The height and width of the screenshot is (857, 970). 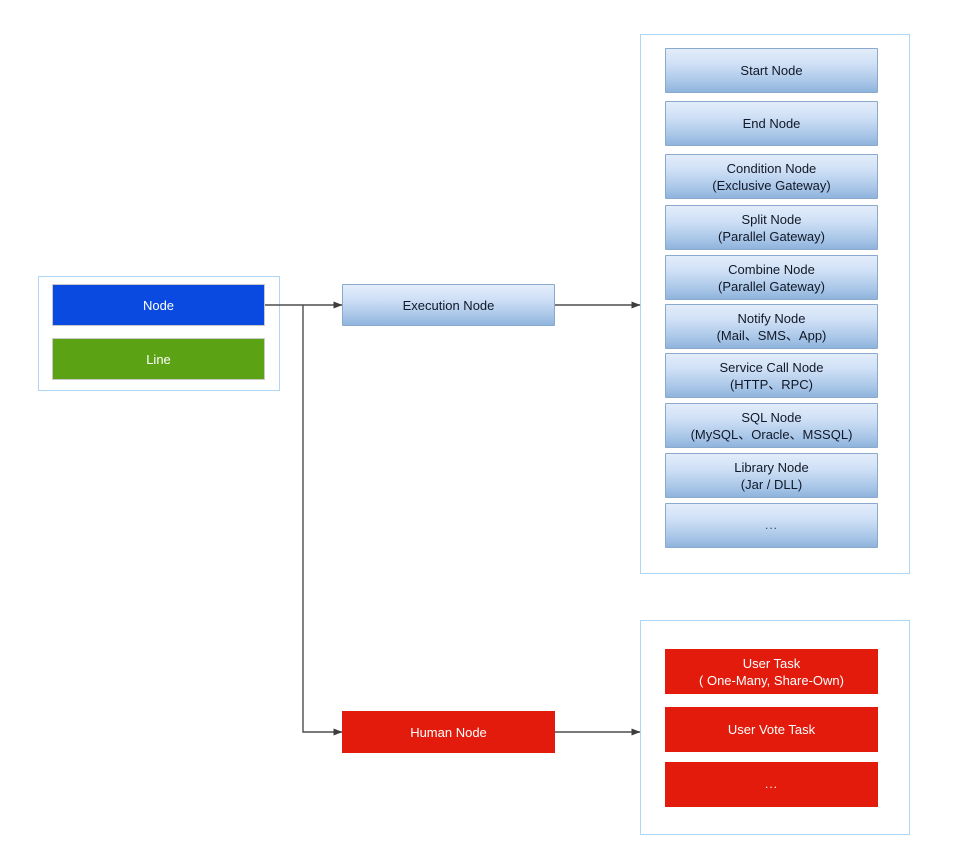 I want to click on execution-node-service-call-label: Service Call Node (HTTP、RPC), so click(x=771, y=375).